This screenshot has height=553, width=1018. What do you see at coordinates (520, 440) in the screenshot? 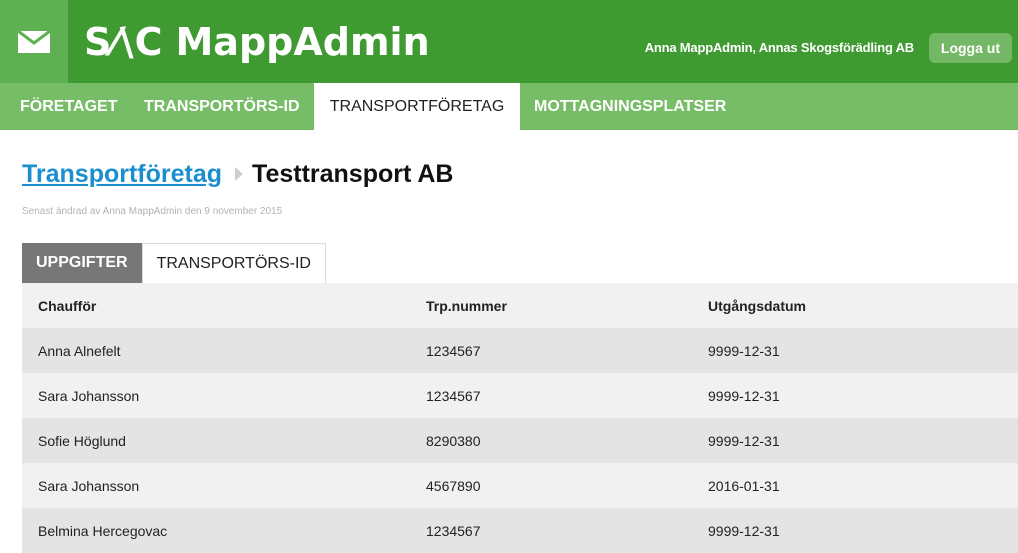
I see `table-row: Sofie Höglund 8290380 9999-12-31` at bounding box center [520, 440].